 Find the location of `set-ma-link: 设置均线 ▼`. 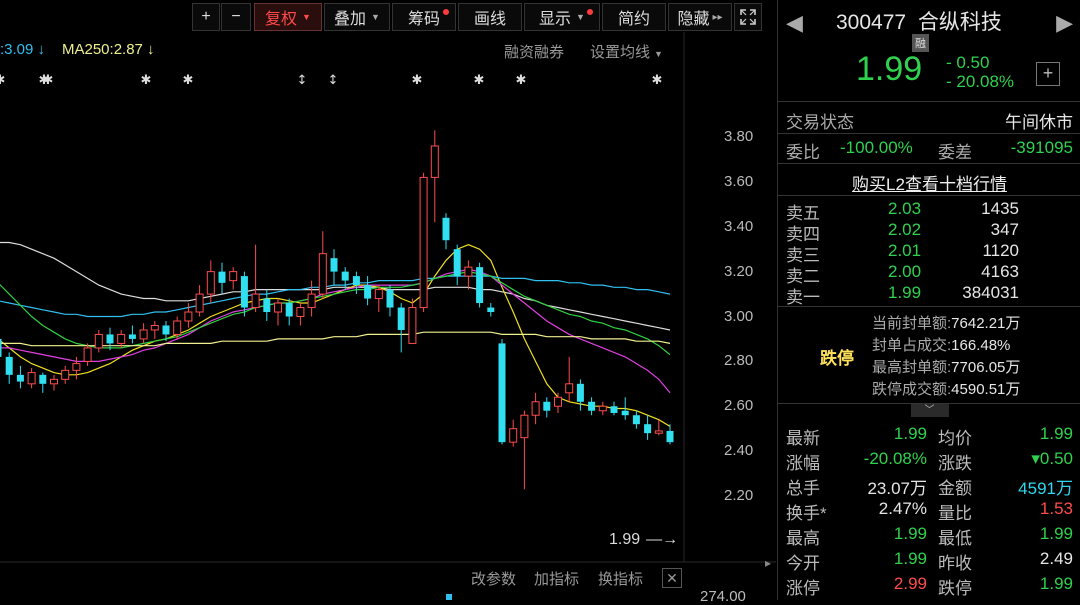

set-ma-link: 设置均线 ▼ is located at coordinates (626, 51).